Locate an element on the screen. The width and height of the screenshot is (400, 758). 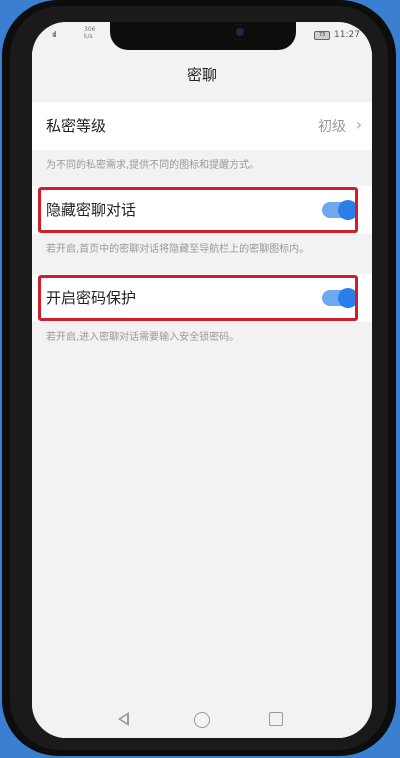
page-title: 密聊 is located at coordinates (201, 75).